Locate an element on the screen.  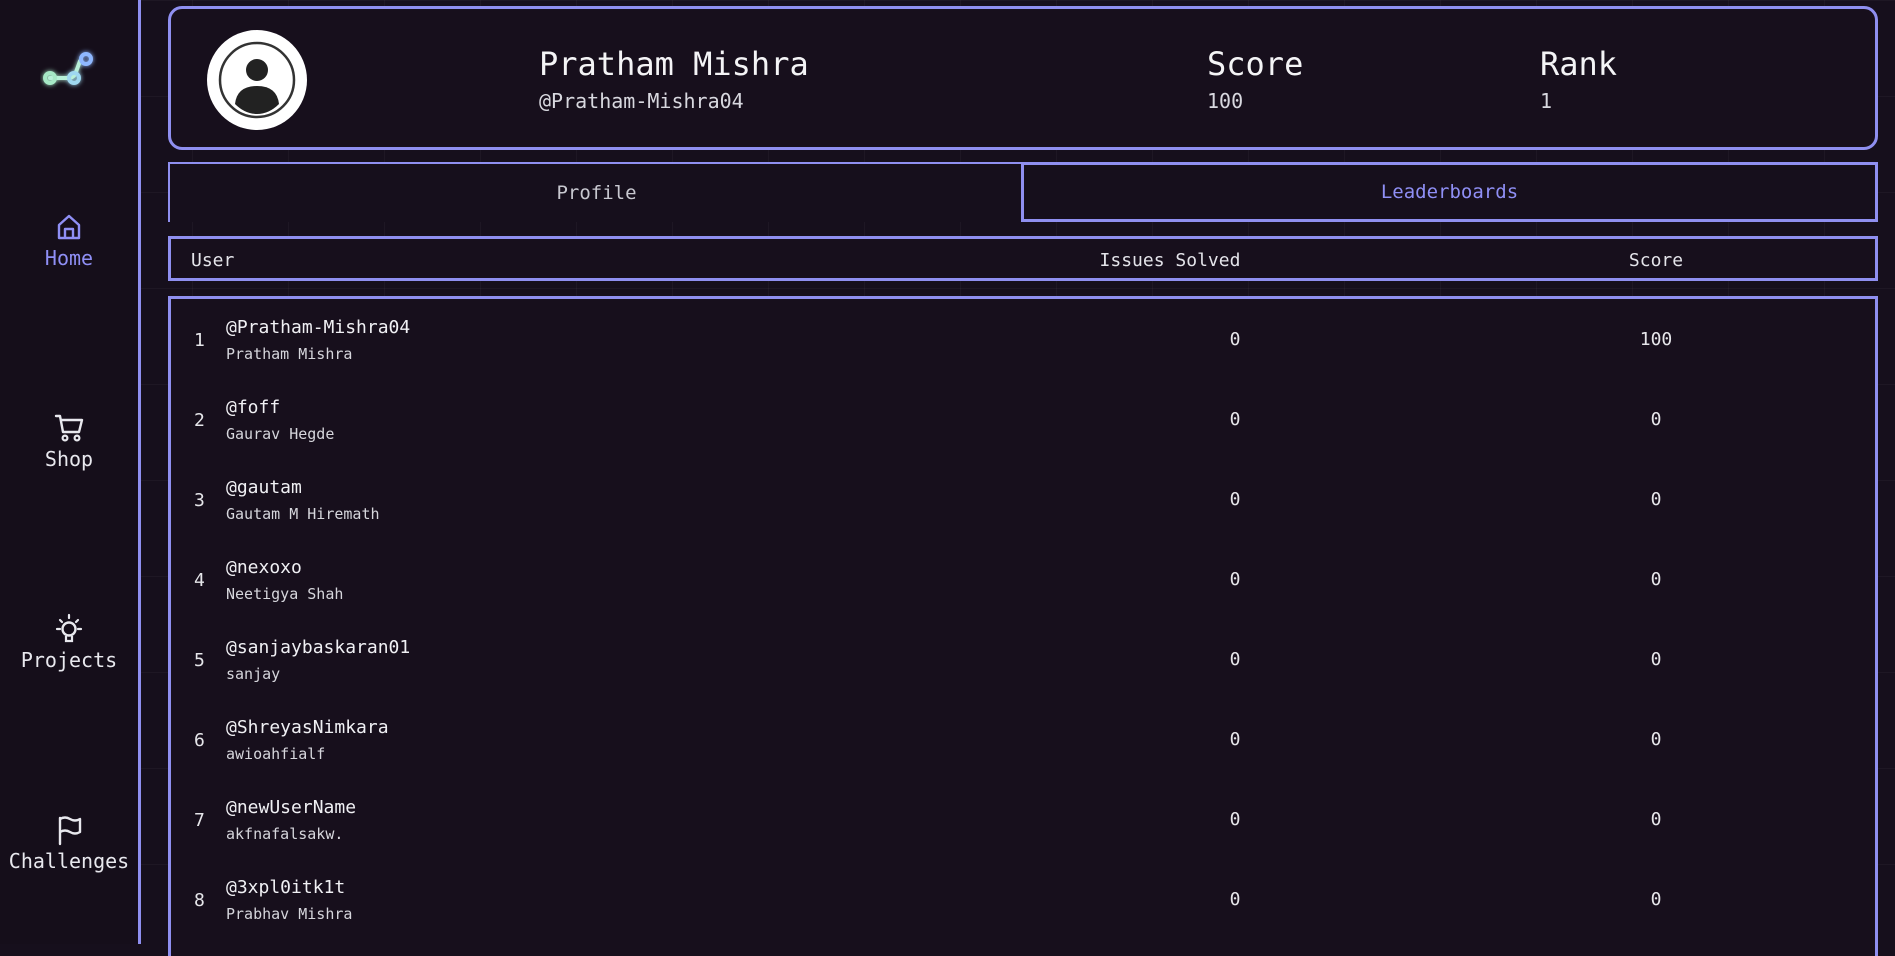
lightbulb-icon is located at coordinates (69, 628).